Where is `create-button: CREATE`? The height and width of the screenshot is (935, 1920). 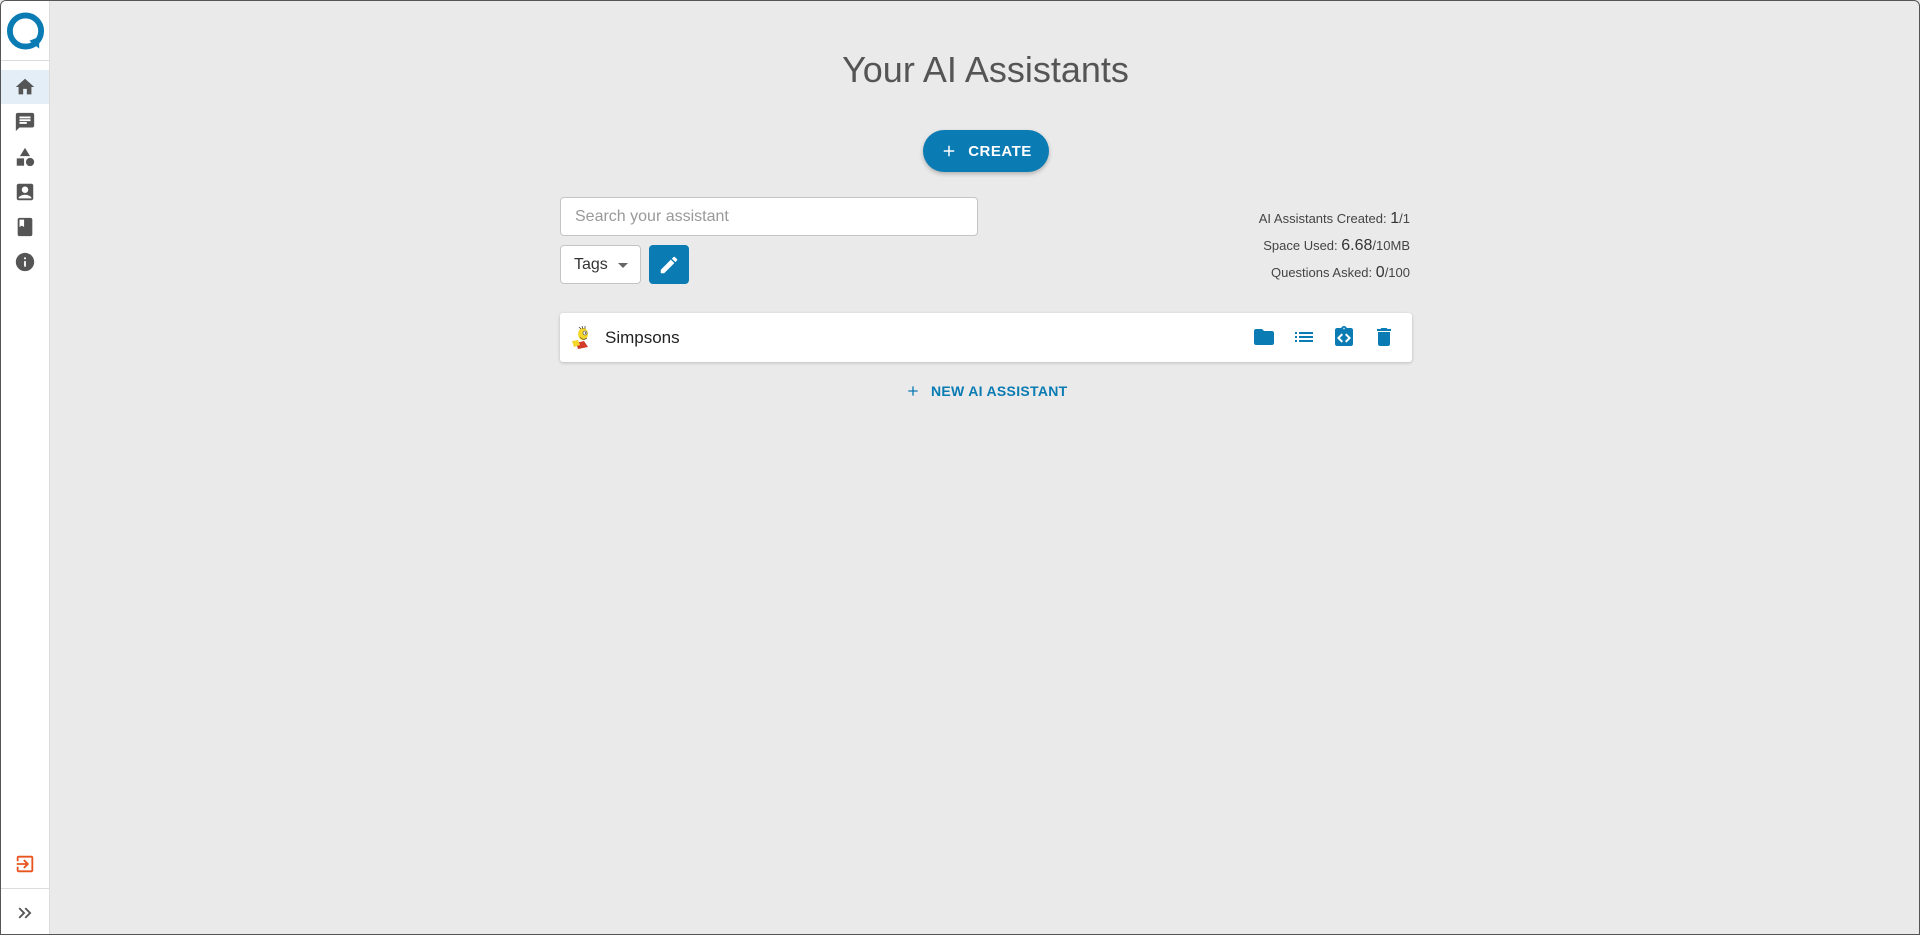 create-button: CREATE is located at coordinates (986, 151).